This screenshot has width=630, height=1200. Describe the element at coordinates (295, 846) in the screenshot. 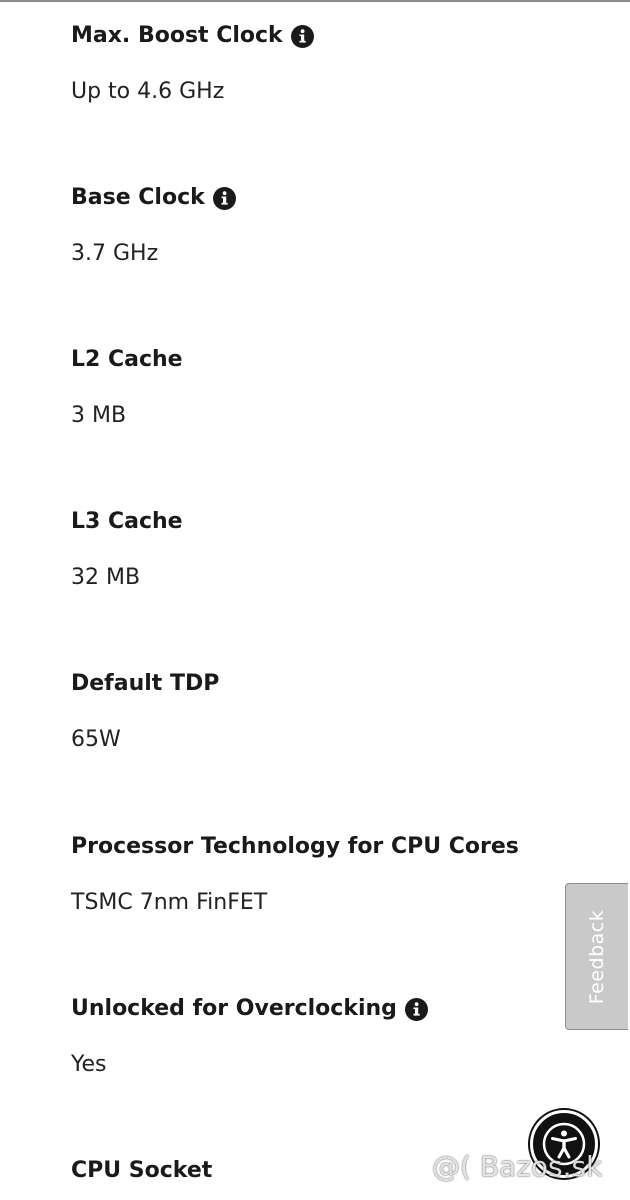

I see `spec-label: Processor Technology for CPU Cores` at that location.